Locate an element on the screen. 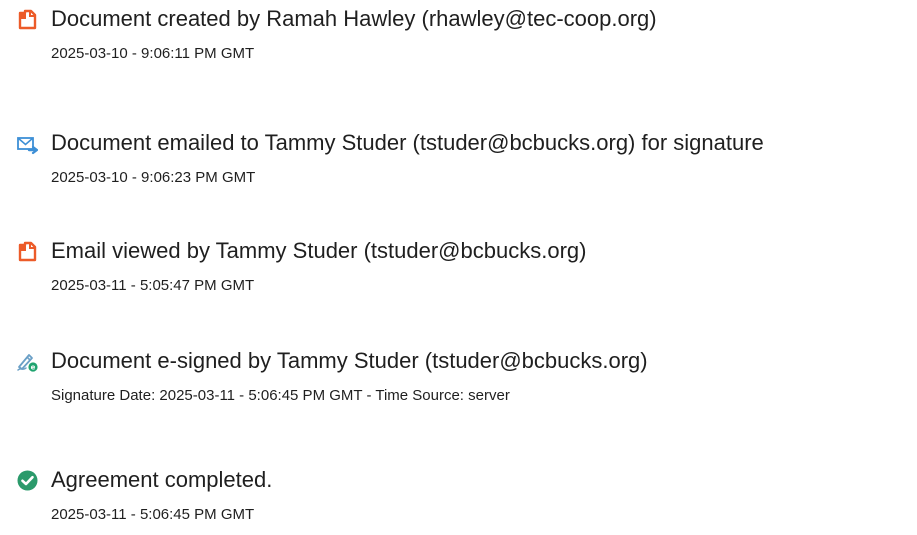 The height and width of the screenshot is (535, 917). svg-text: e is located at coordinates (33, 368).